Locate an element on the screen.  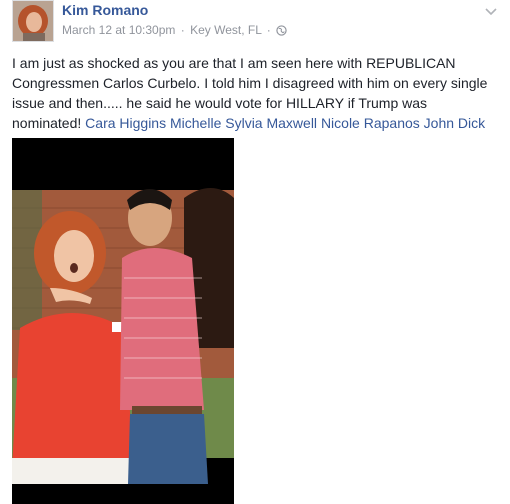
avatar-image is located at coordinates (33, 21).